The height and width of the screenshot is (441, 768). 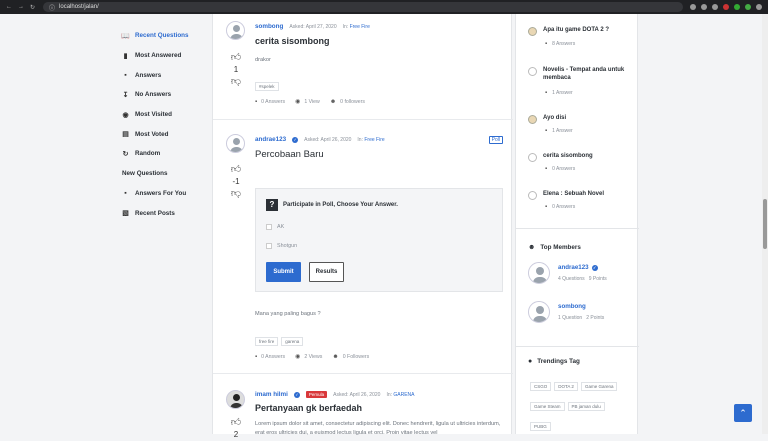 What do you see at coordinates (160, 115) in the screenshot?
I see `sidebar-item-most-visited: ◉ Most Visited` at bounding box center [160, 115].